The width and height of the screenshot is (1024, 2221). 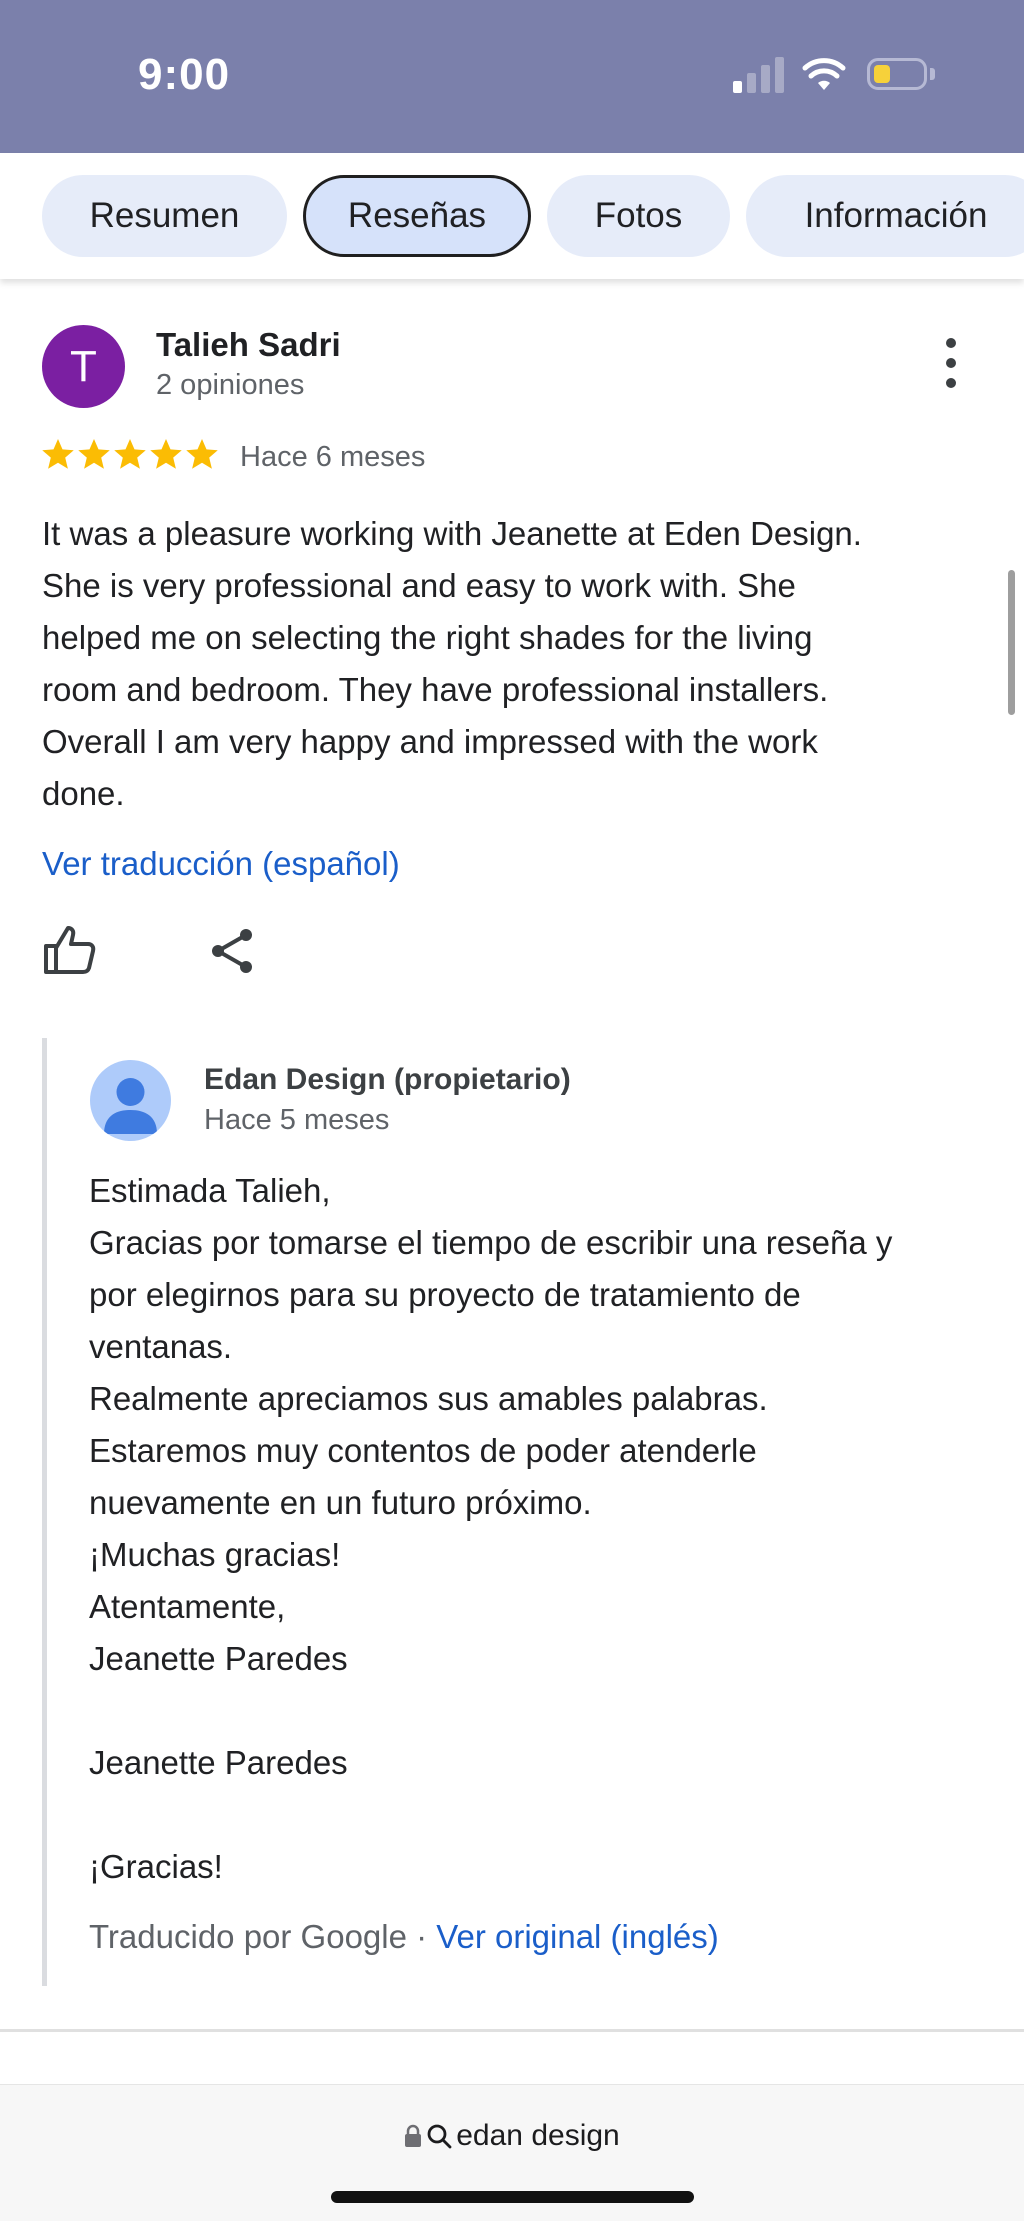 I want to click on tab-bar: Resumen Reseñas Fotos Información, so click(x=512, y=216).